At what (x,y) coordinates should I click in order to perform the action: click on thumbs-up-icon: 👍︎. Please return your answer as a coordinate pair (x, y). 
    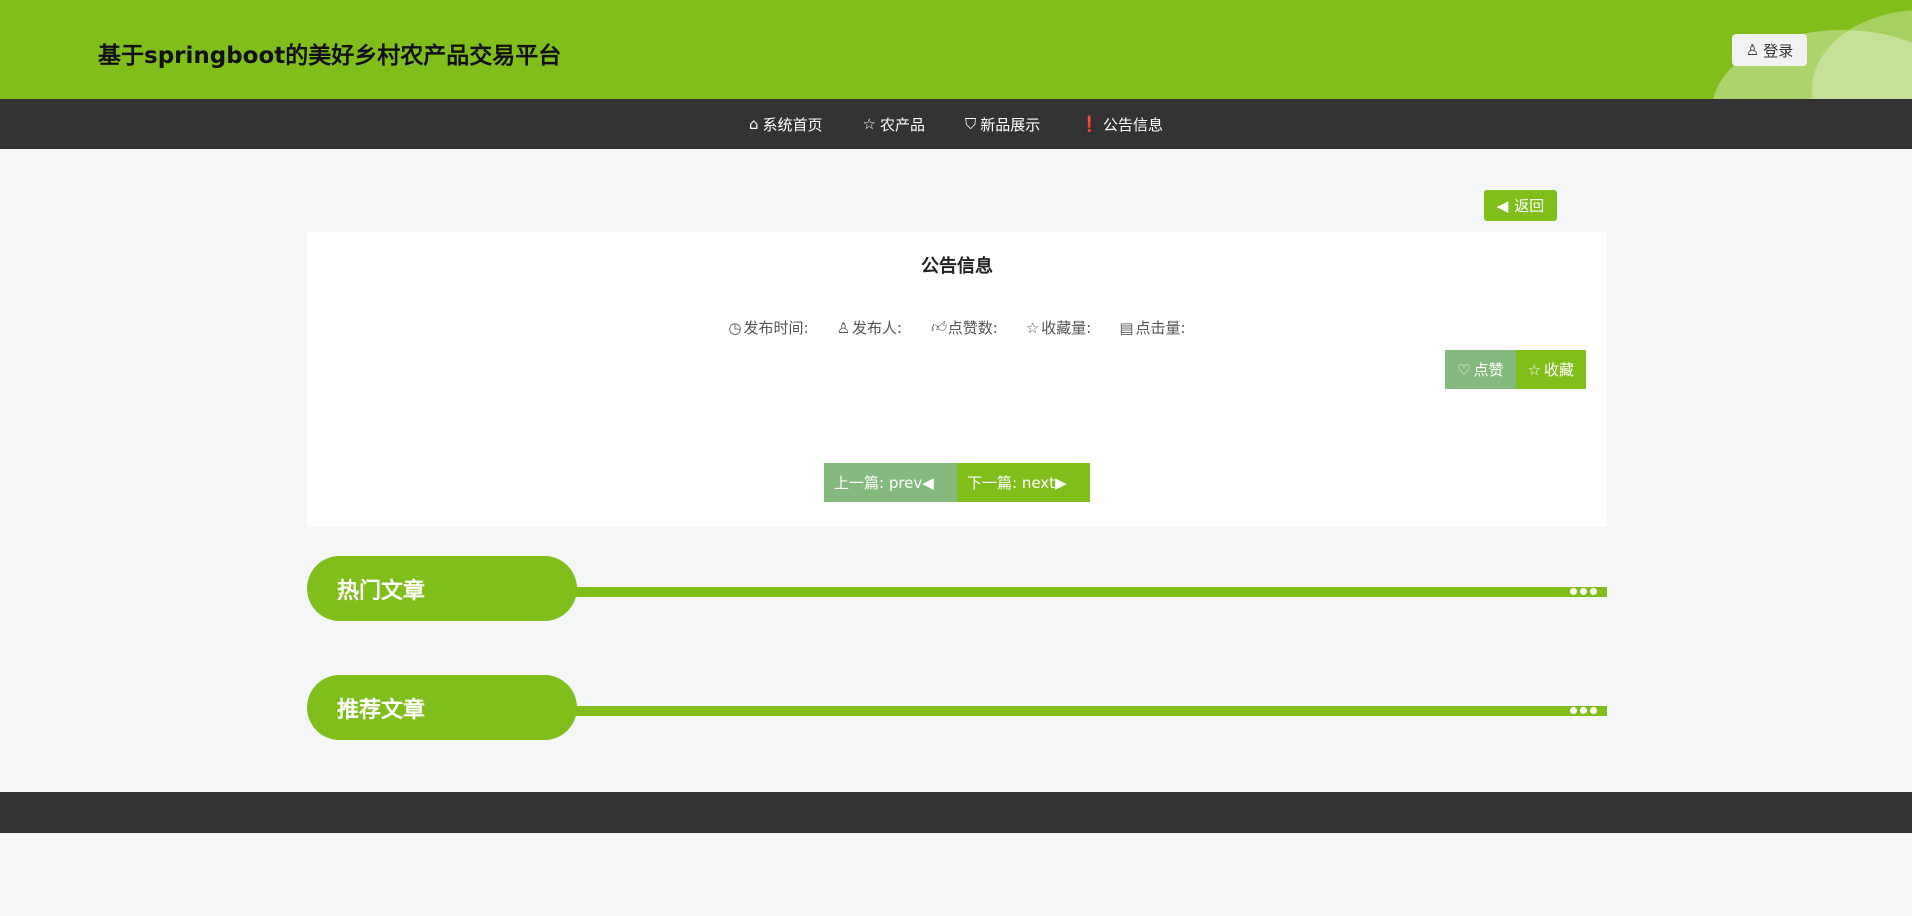
    Looking at the image, I should click on (938, 327).